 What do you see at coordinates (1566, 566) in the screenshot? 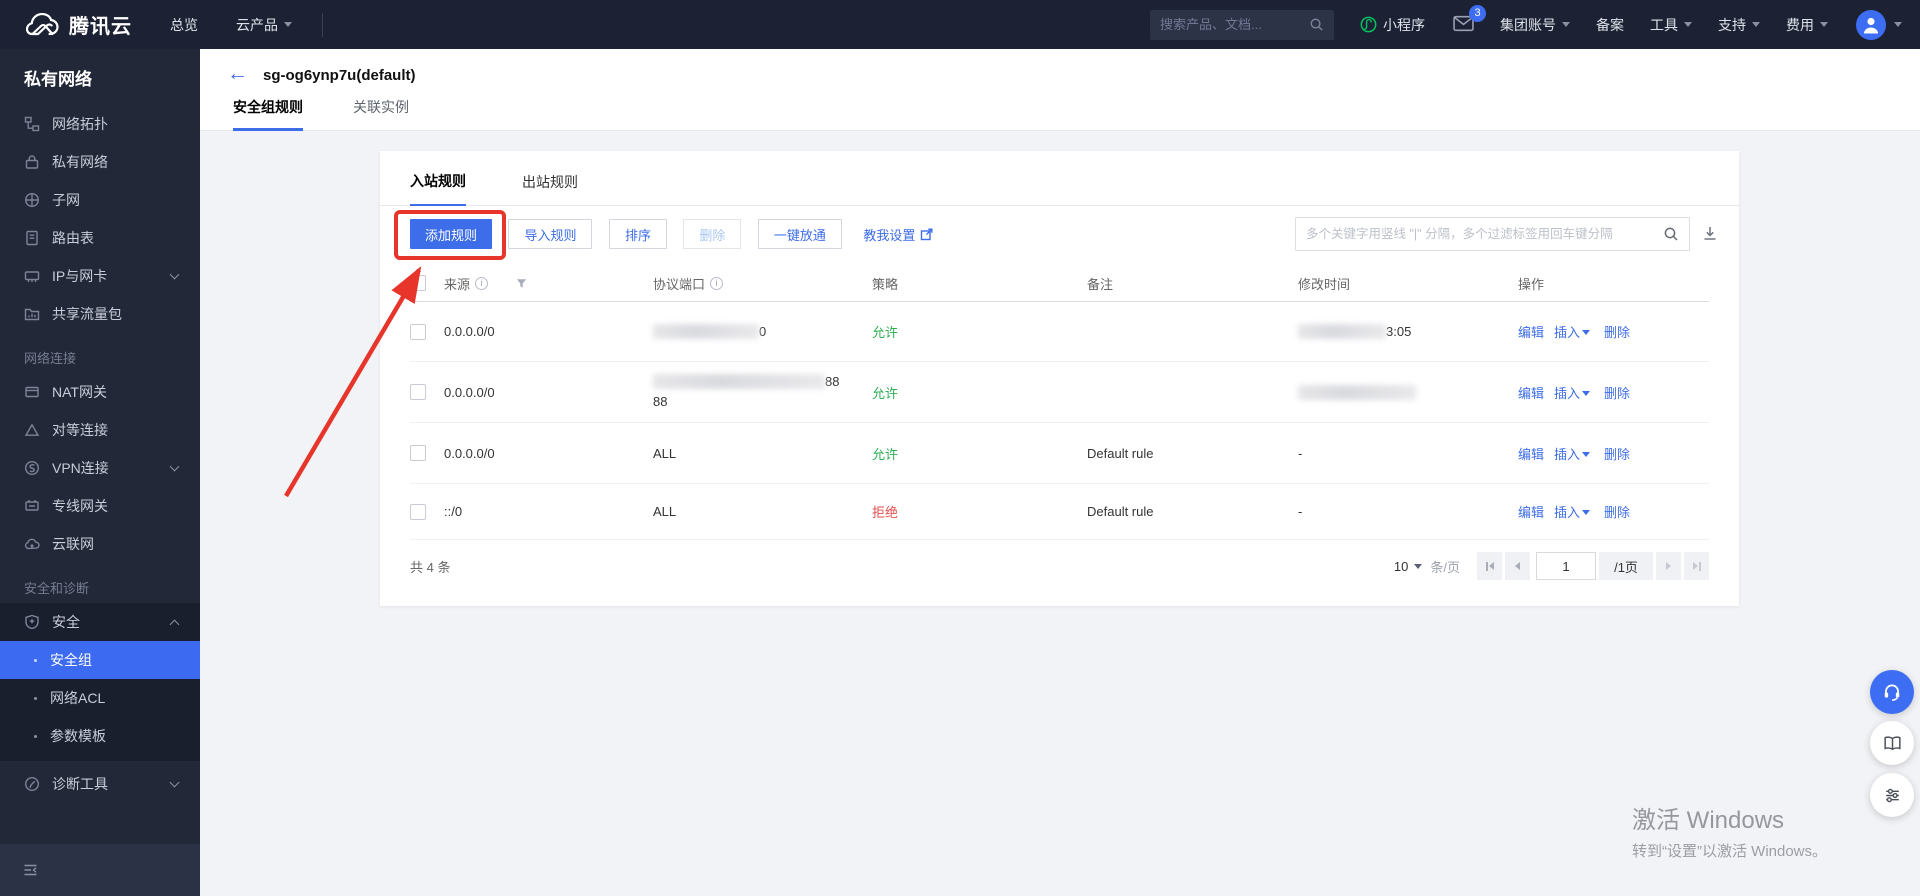
I see `current-page-input` at bounding box center [1566, 566].